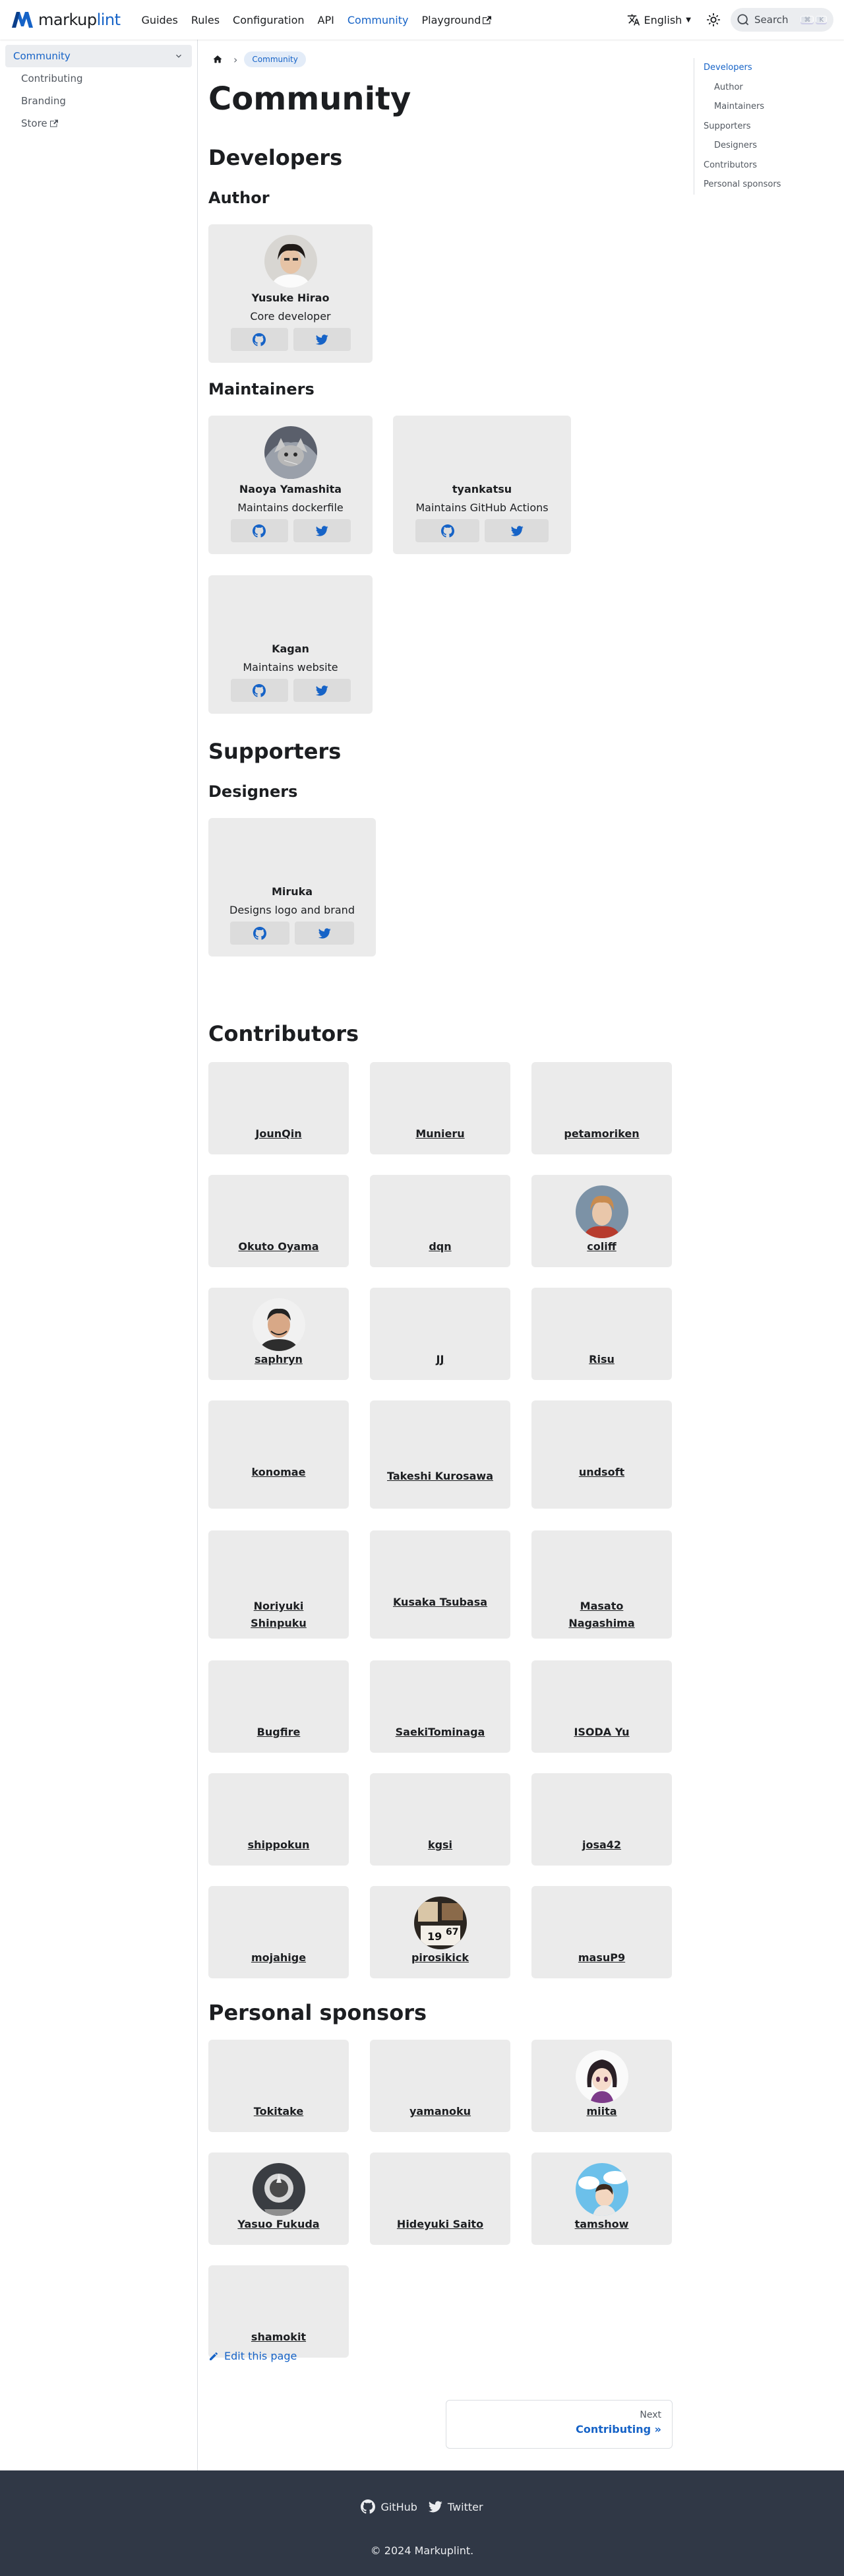  I want to click on nav-link-configuration: Configuration, so click(268, 20).